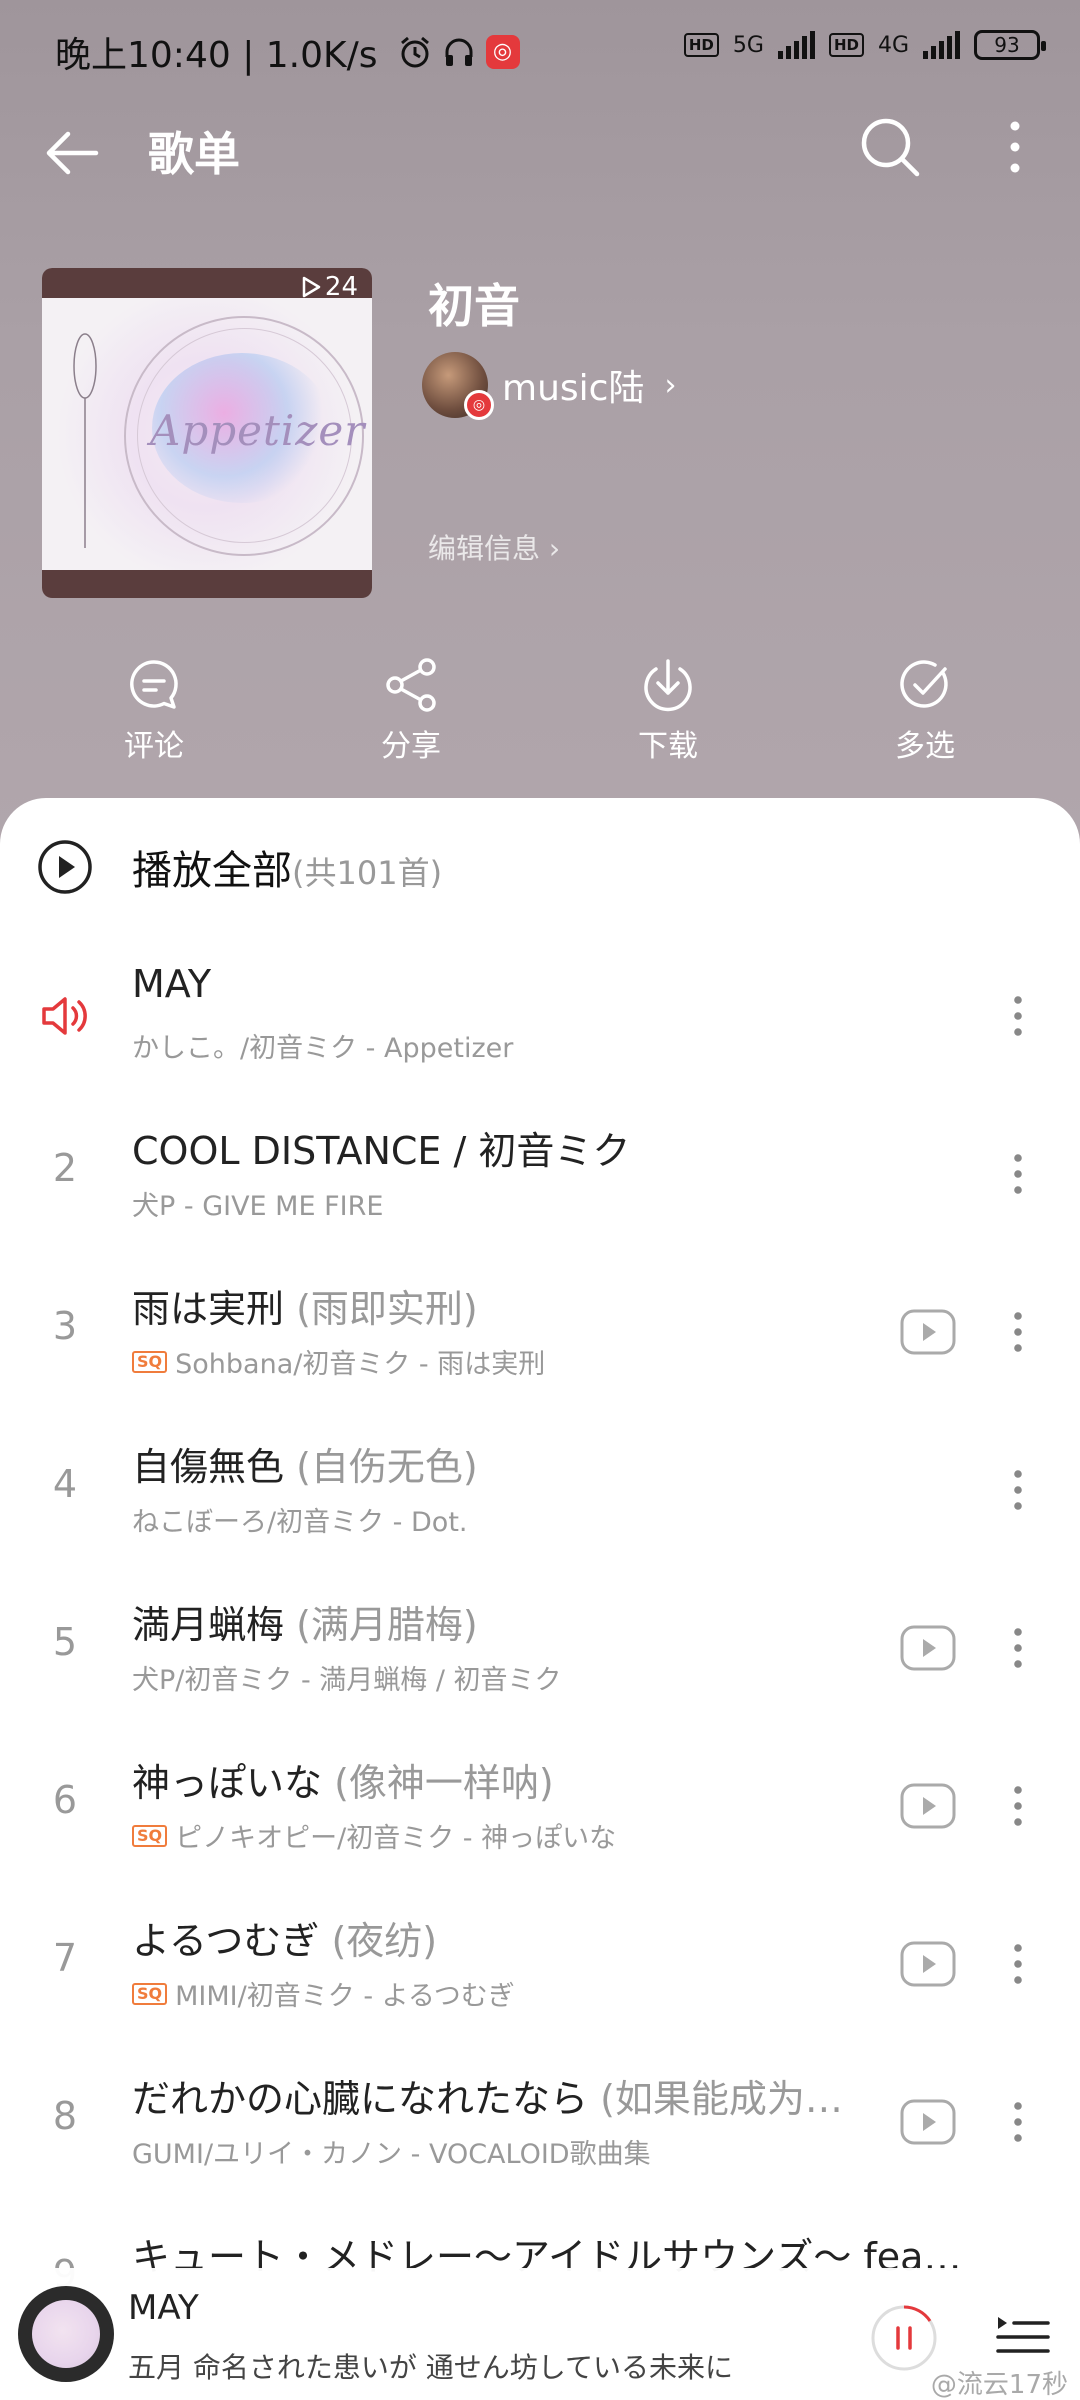 This screenshot has width=1080, height=2400. What do you see at coordinates (411, 746) in the screenshot?
I see `share-label: 分享` at bounding box center [411, 746].